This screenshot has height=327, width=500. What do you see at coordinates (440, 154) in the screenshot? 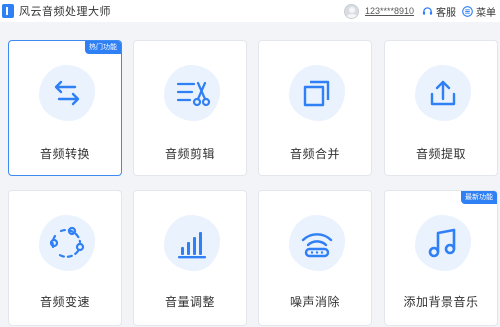
I see `tool-label: 音频提取` at bounding box center [440, 154].